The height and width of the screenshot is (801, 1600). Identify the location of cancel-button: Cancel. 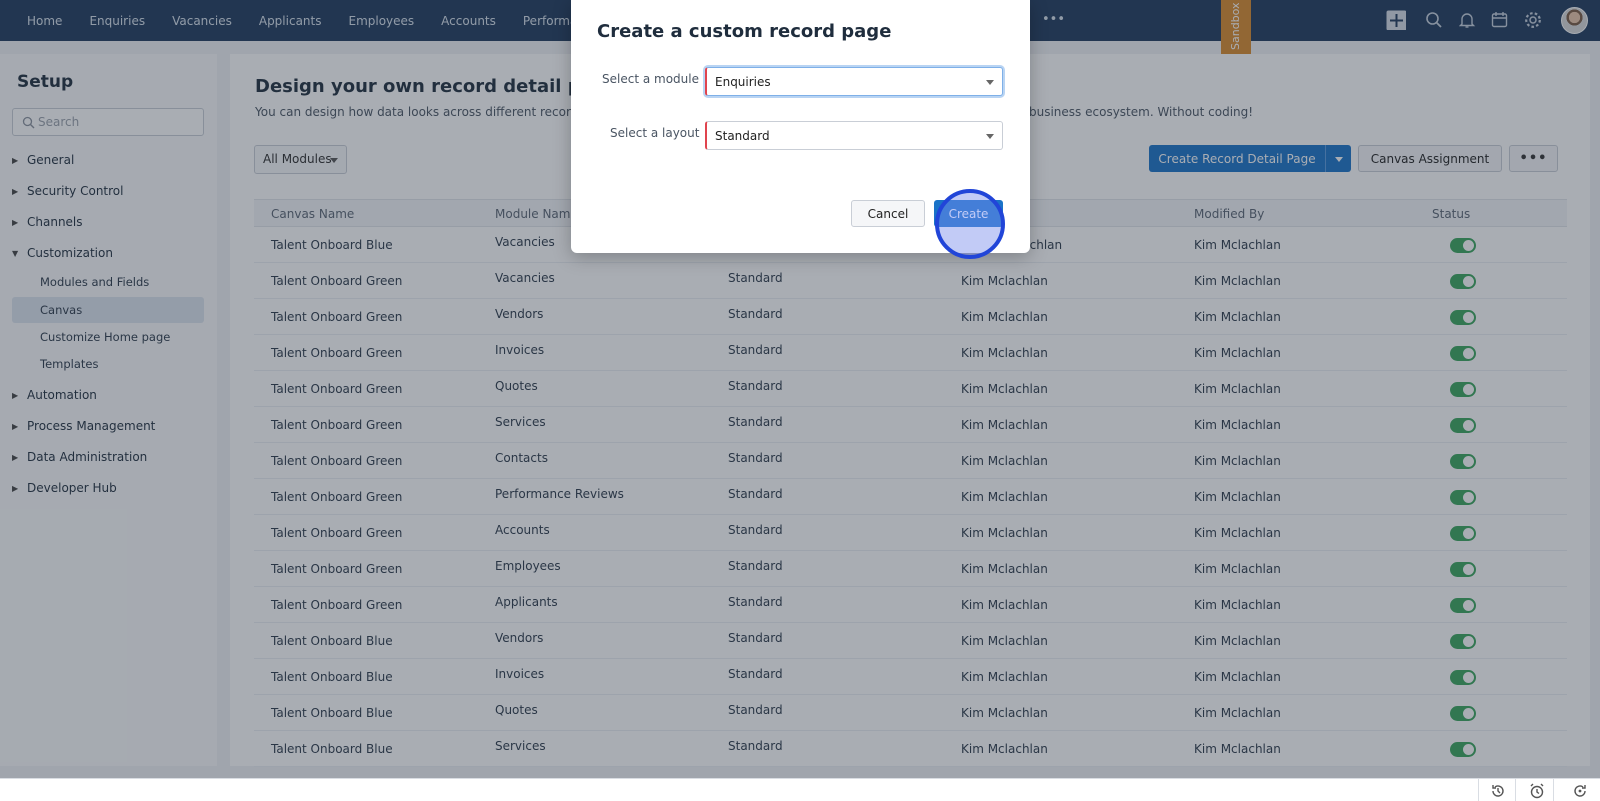
(888, 213).